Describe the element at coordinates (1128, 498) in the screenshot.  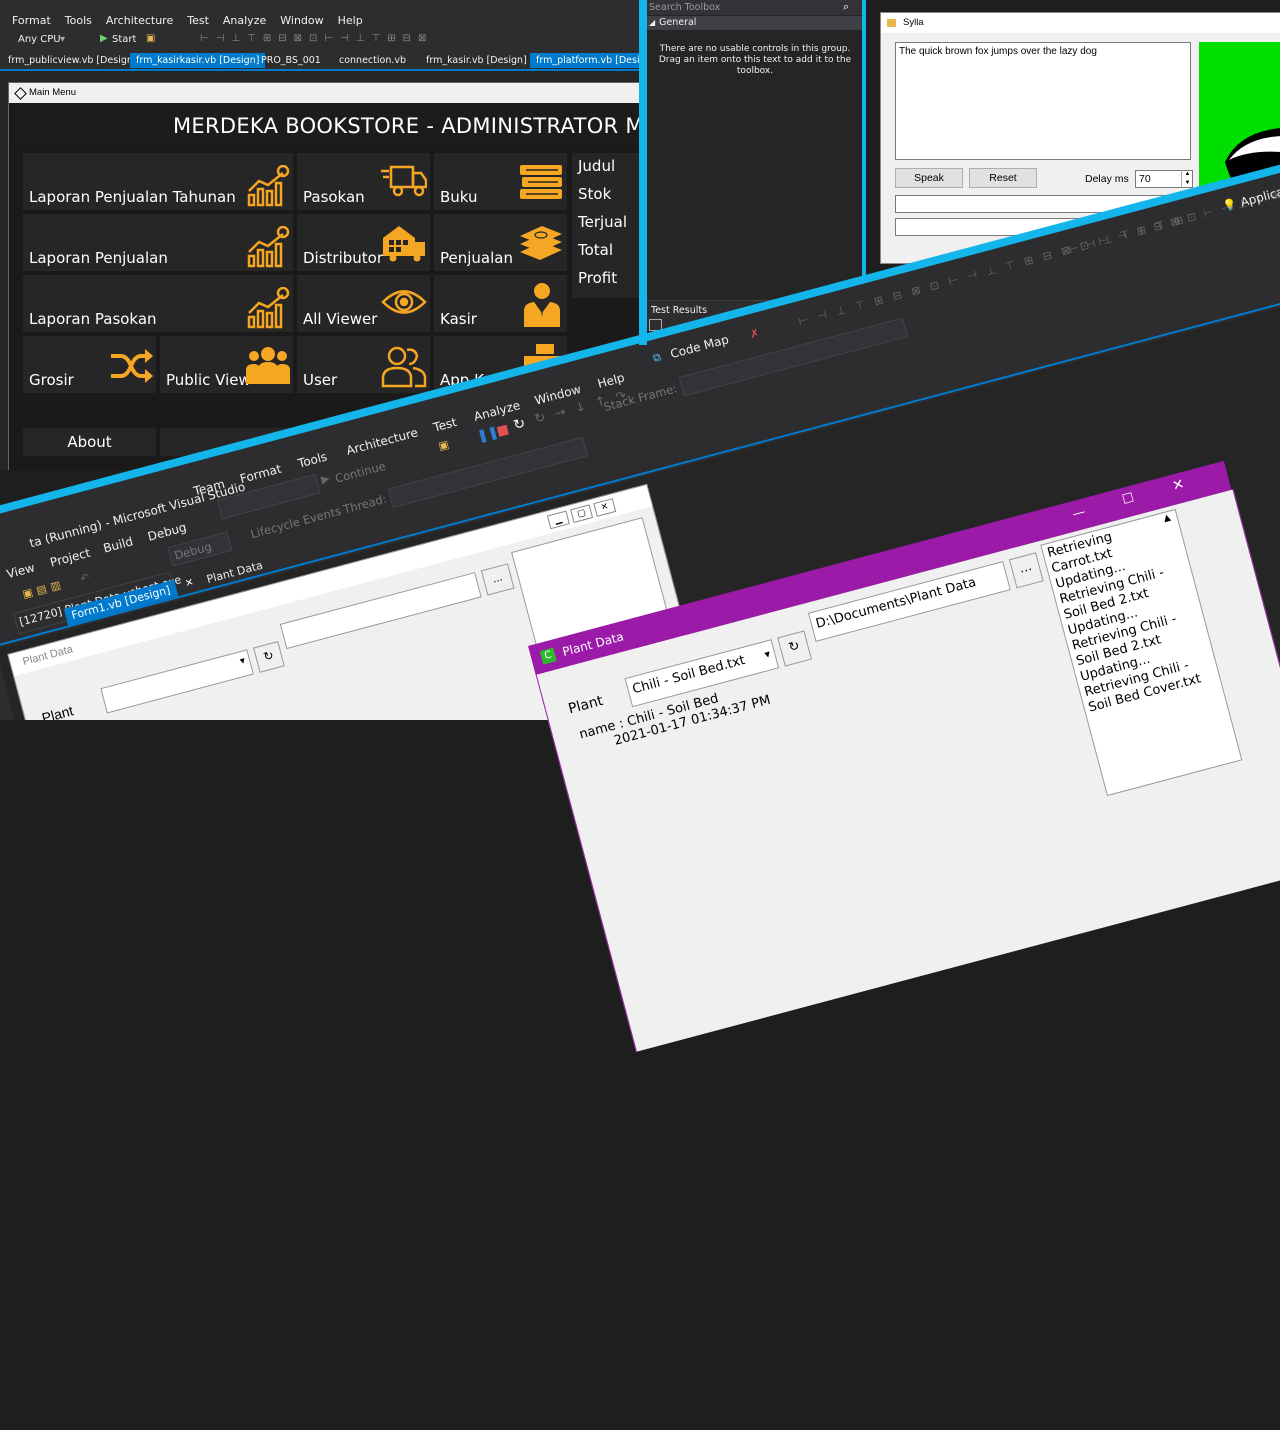
I see `maximize-icon: ☐` at that location.